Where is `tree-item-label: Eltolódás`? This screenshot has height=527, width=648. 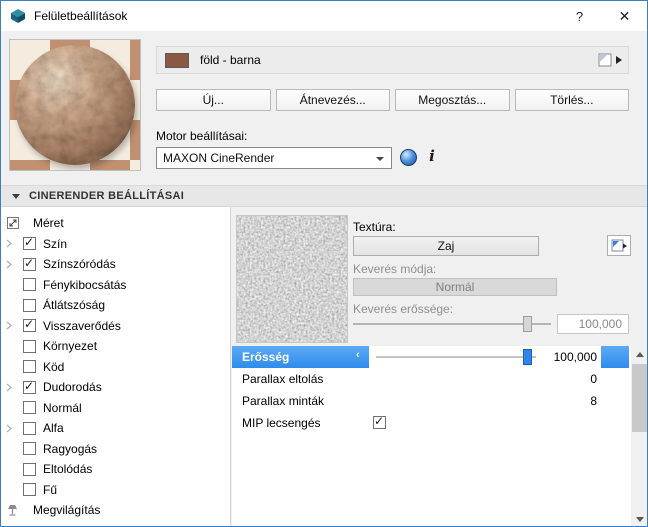
tree-item-label: Eltolódás is located at coordinates (68, 469).